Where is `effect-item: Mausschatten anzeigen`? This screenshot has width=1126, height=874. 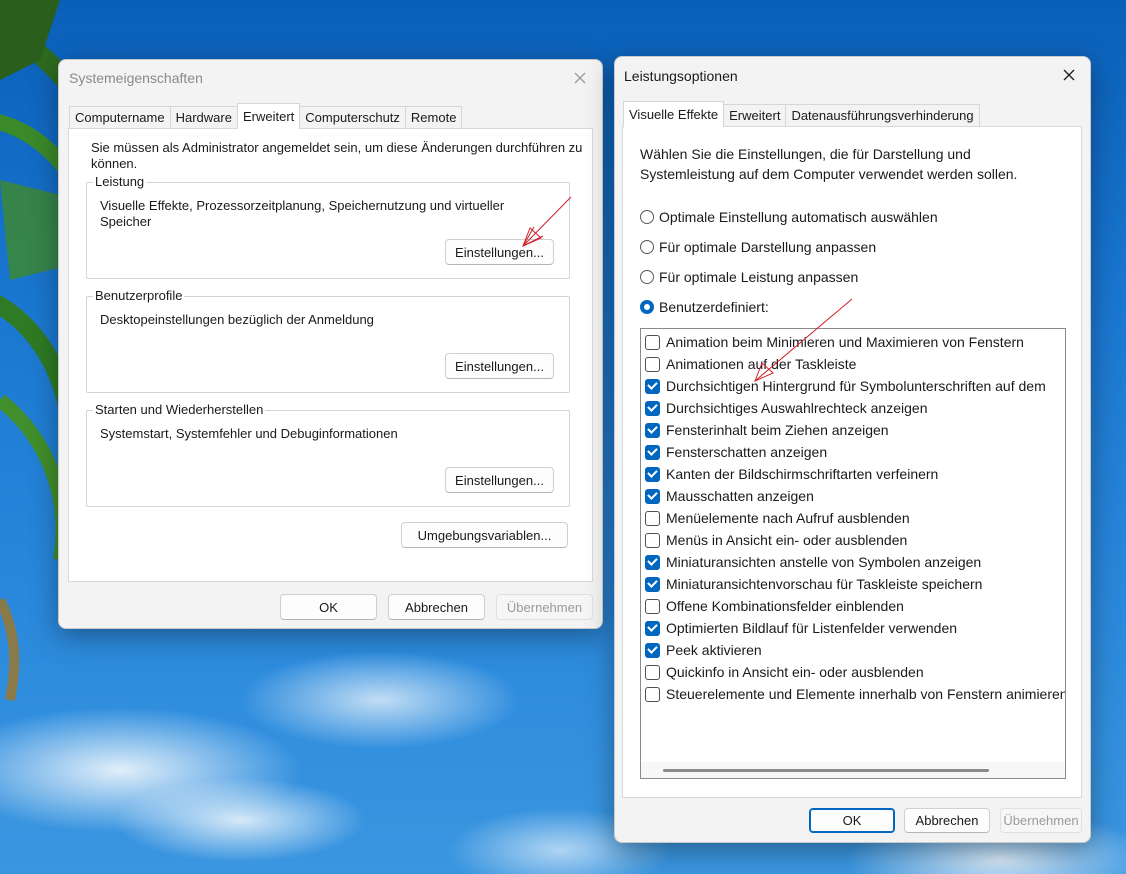 effect-item: Mausschatten anzeigen is located at coordinates (729, 496).